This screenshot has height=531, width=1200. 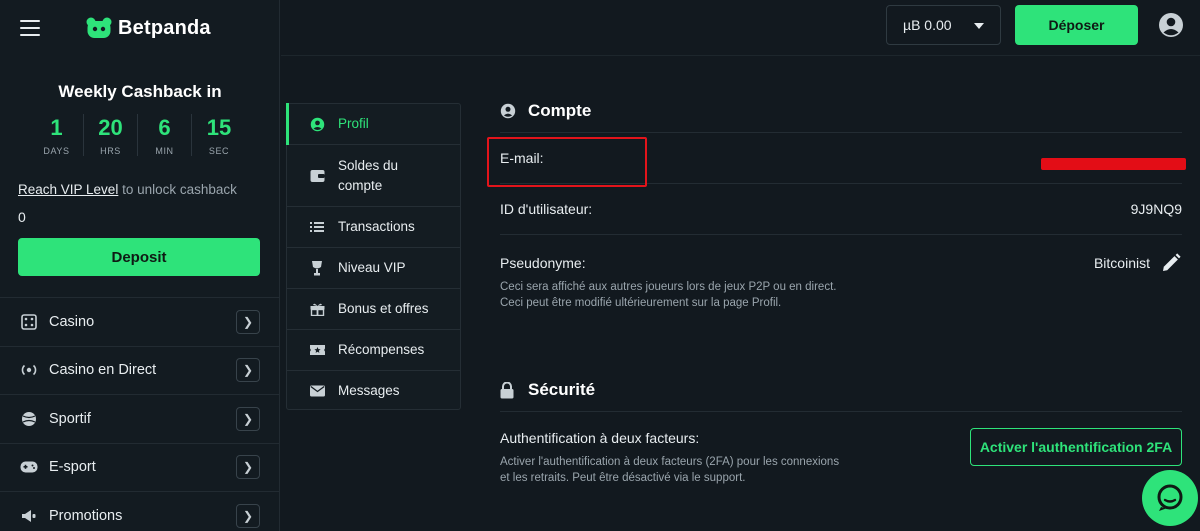 What do you see at coordinates (562, 389) in the screenshot?
I see `security-section-title: Sécurité` at bounding box center [562, 389].